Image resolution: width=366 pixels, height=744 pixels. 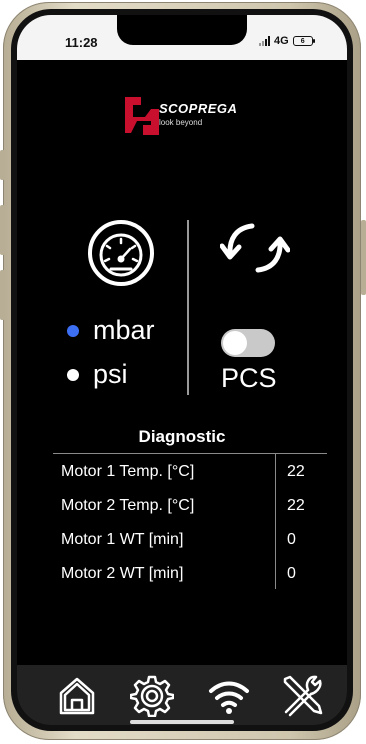 I want to click on pressure-gauge-icon, so click(x=121, y=253).